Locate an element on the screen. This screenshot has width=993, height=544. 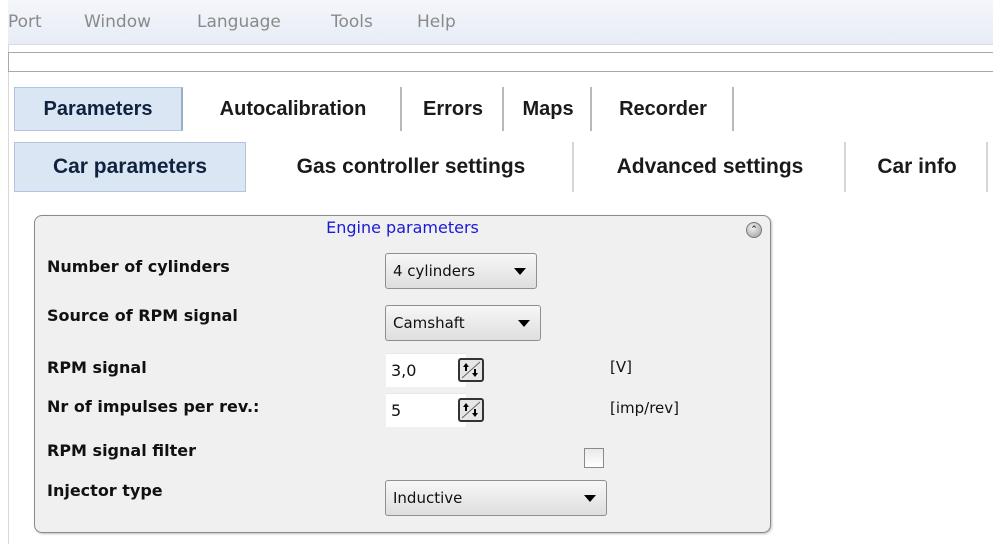
label-impulses-per-rev: Nr of impulses per rev.: is located at coordinates (153, 406).